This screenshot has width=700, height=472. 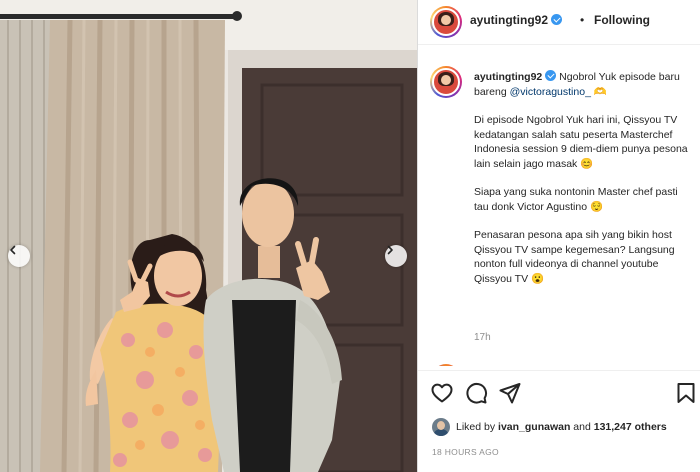 What do you see at coordinates (396, 256) in the screenshot?
I see `next-photo-button` at bounding box center [396, 256].